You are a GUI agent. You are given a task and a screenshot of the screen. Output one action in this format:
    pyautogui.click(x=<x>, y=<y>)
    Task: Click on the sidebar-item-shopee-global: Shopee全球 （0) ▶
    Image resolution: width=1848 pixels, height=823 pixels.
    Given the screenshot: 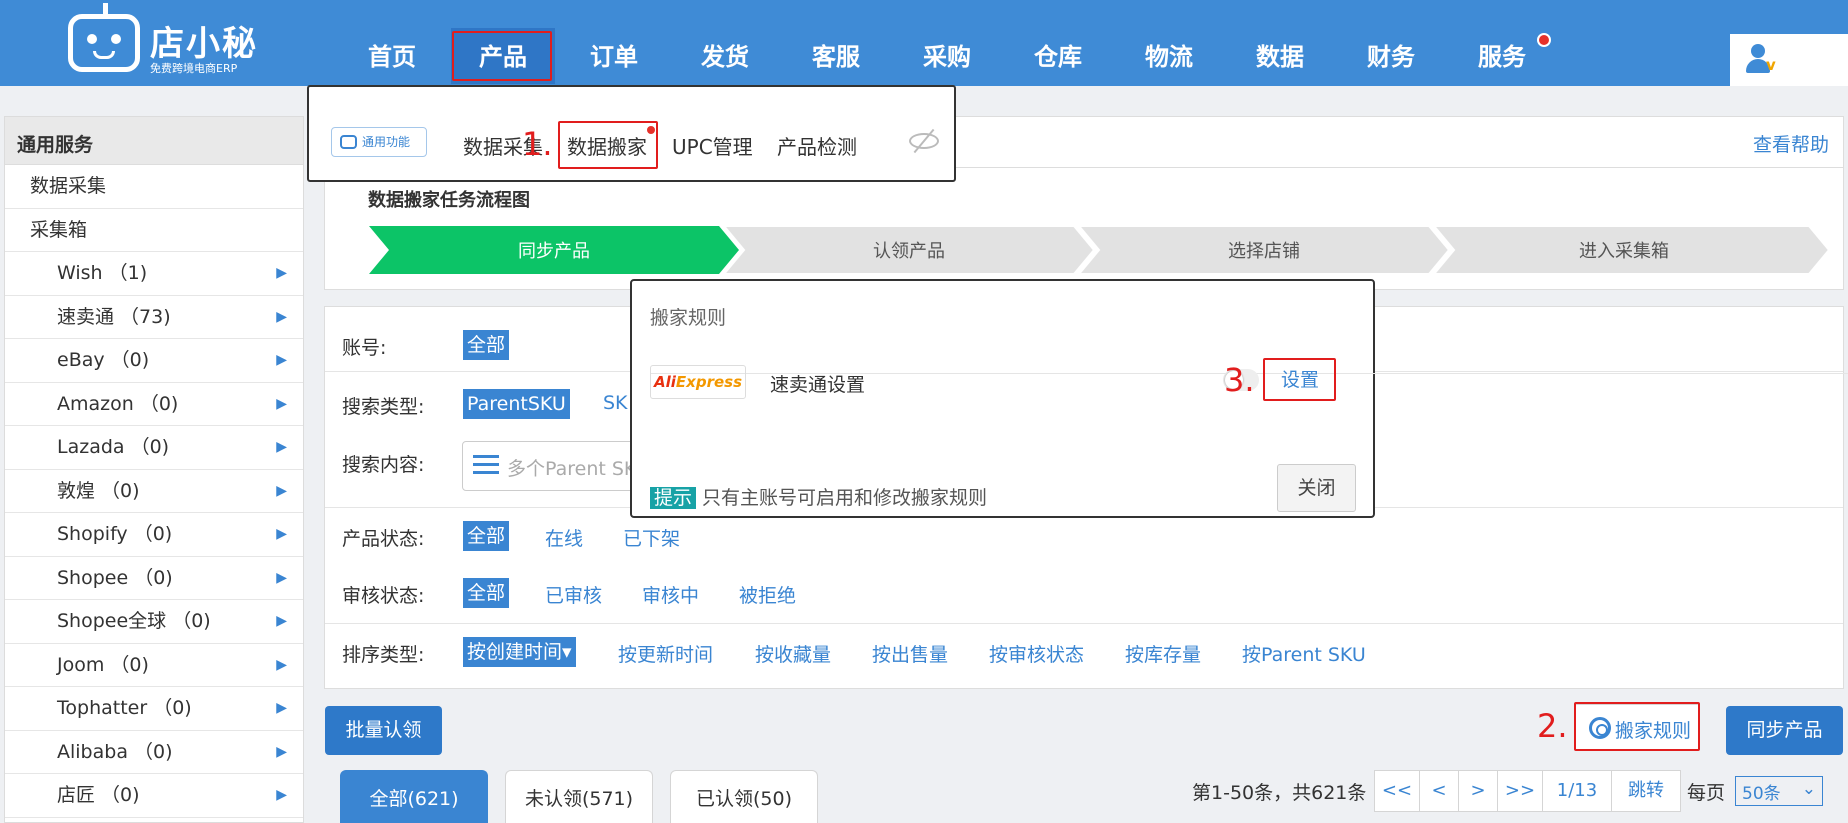 What is the action you would take?
    pyautogui.click(x=154, y=622)
    